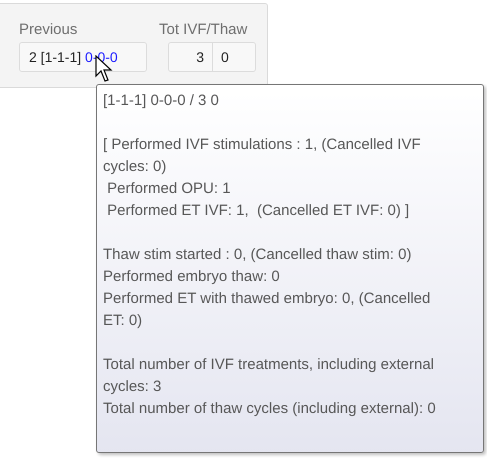 This screenshot has width=487, height=463. Describe the element at coordinates (269, 376) in the screenshot. I see `tooltip-line: Total number of IVF treatments, including external cycles: 3` at that location.